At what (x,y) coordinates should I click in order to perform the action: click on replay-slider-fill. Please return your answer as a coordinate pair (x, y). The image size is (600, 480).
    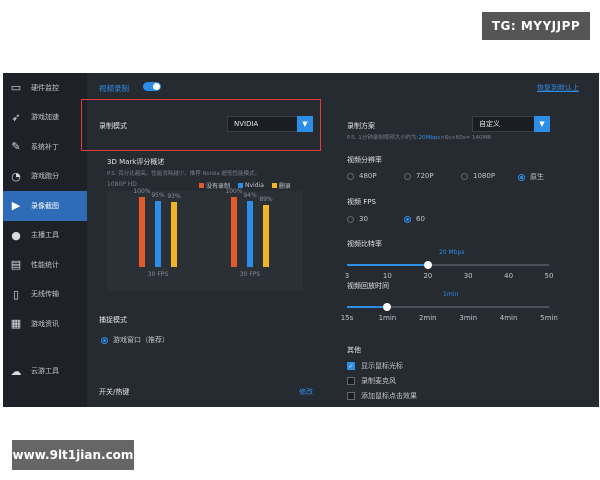
    Looking at the image, I should click on (367, 307).